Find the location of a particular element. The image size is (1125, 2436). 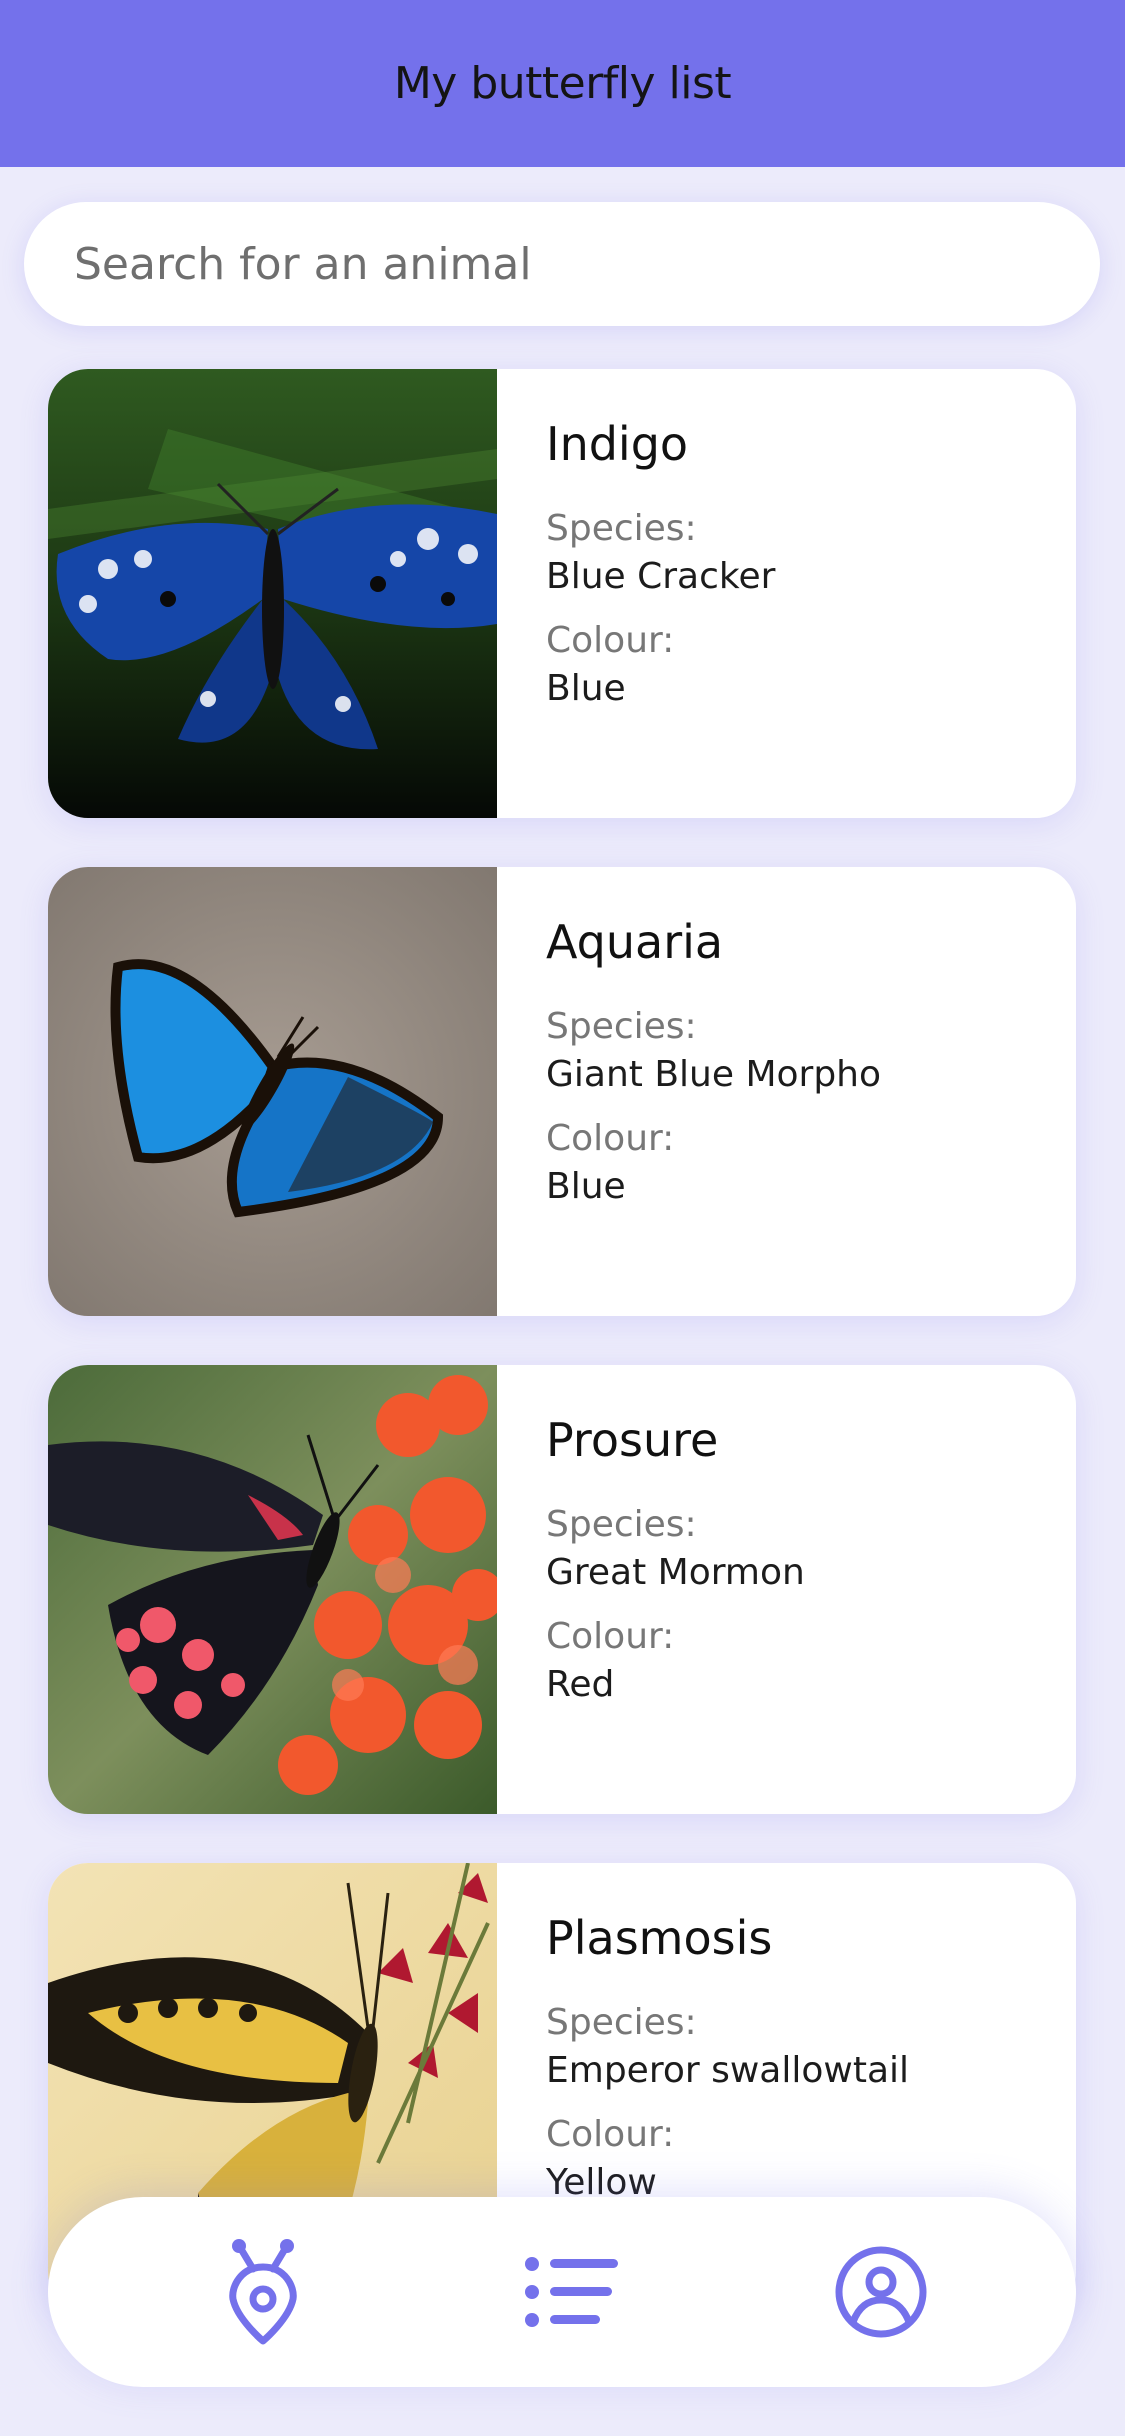

app-header: My butterfly list is located at coordinates (562, 83).